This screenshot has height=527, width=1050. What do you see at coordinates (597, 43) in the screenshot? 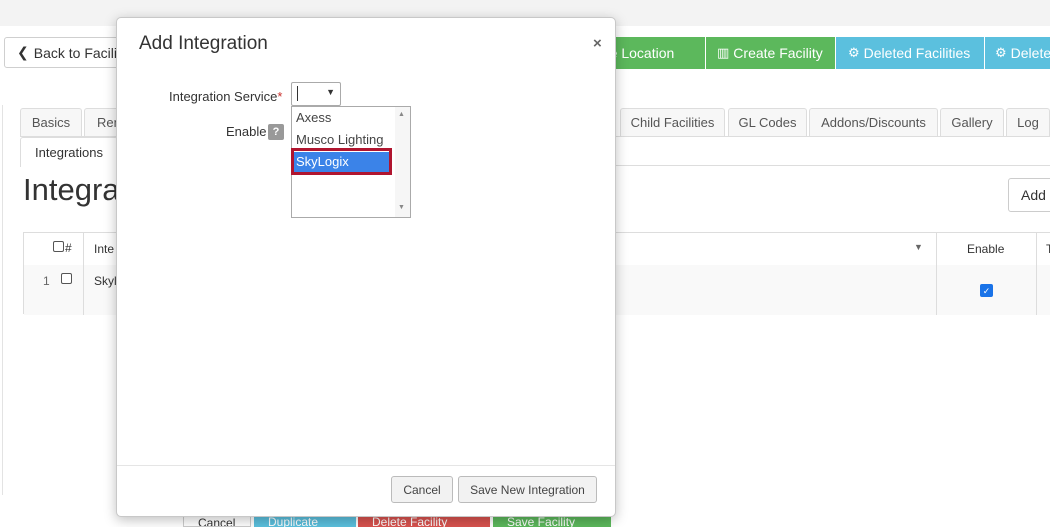
I see `close-icon: ×` at bounding box center [597, 43].